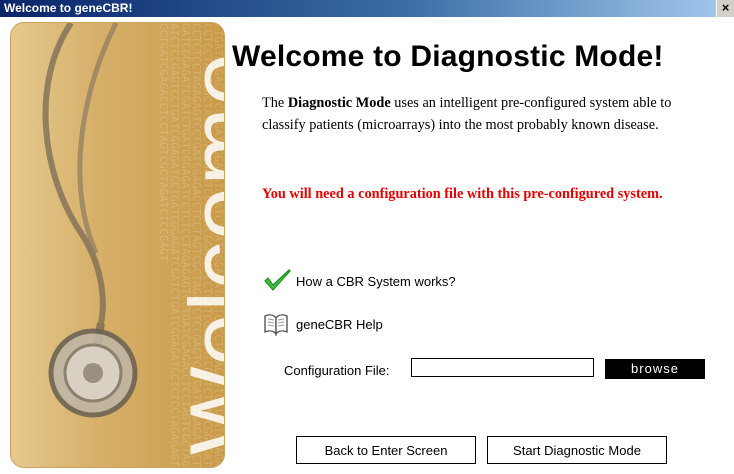 The image size is (734, 474). I want to click on close-button: ×, so click(725, 8).